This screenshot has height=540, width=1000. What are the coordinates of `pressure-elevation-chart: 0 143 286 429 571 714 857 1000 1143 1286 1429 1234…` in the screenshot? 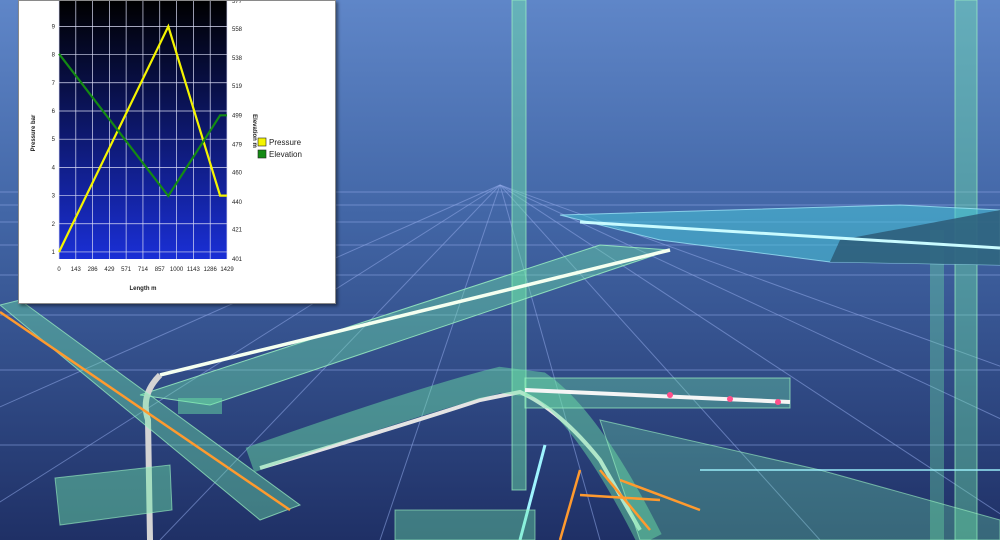 It's located at (166, 146).